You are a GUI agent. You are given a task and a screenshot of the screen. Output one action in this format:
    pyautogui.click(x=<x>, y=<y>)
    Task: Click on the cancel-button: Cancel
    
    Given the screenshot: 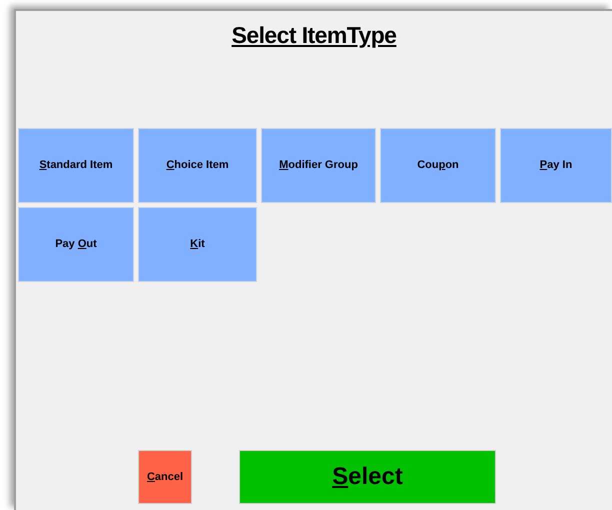 What is the action you would take?
    pyautogui.click(x=165, y=477)
    